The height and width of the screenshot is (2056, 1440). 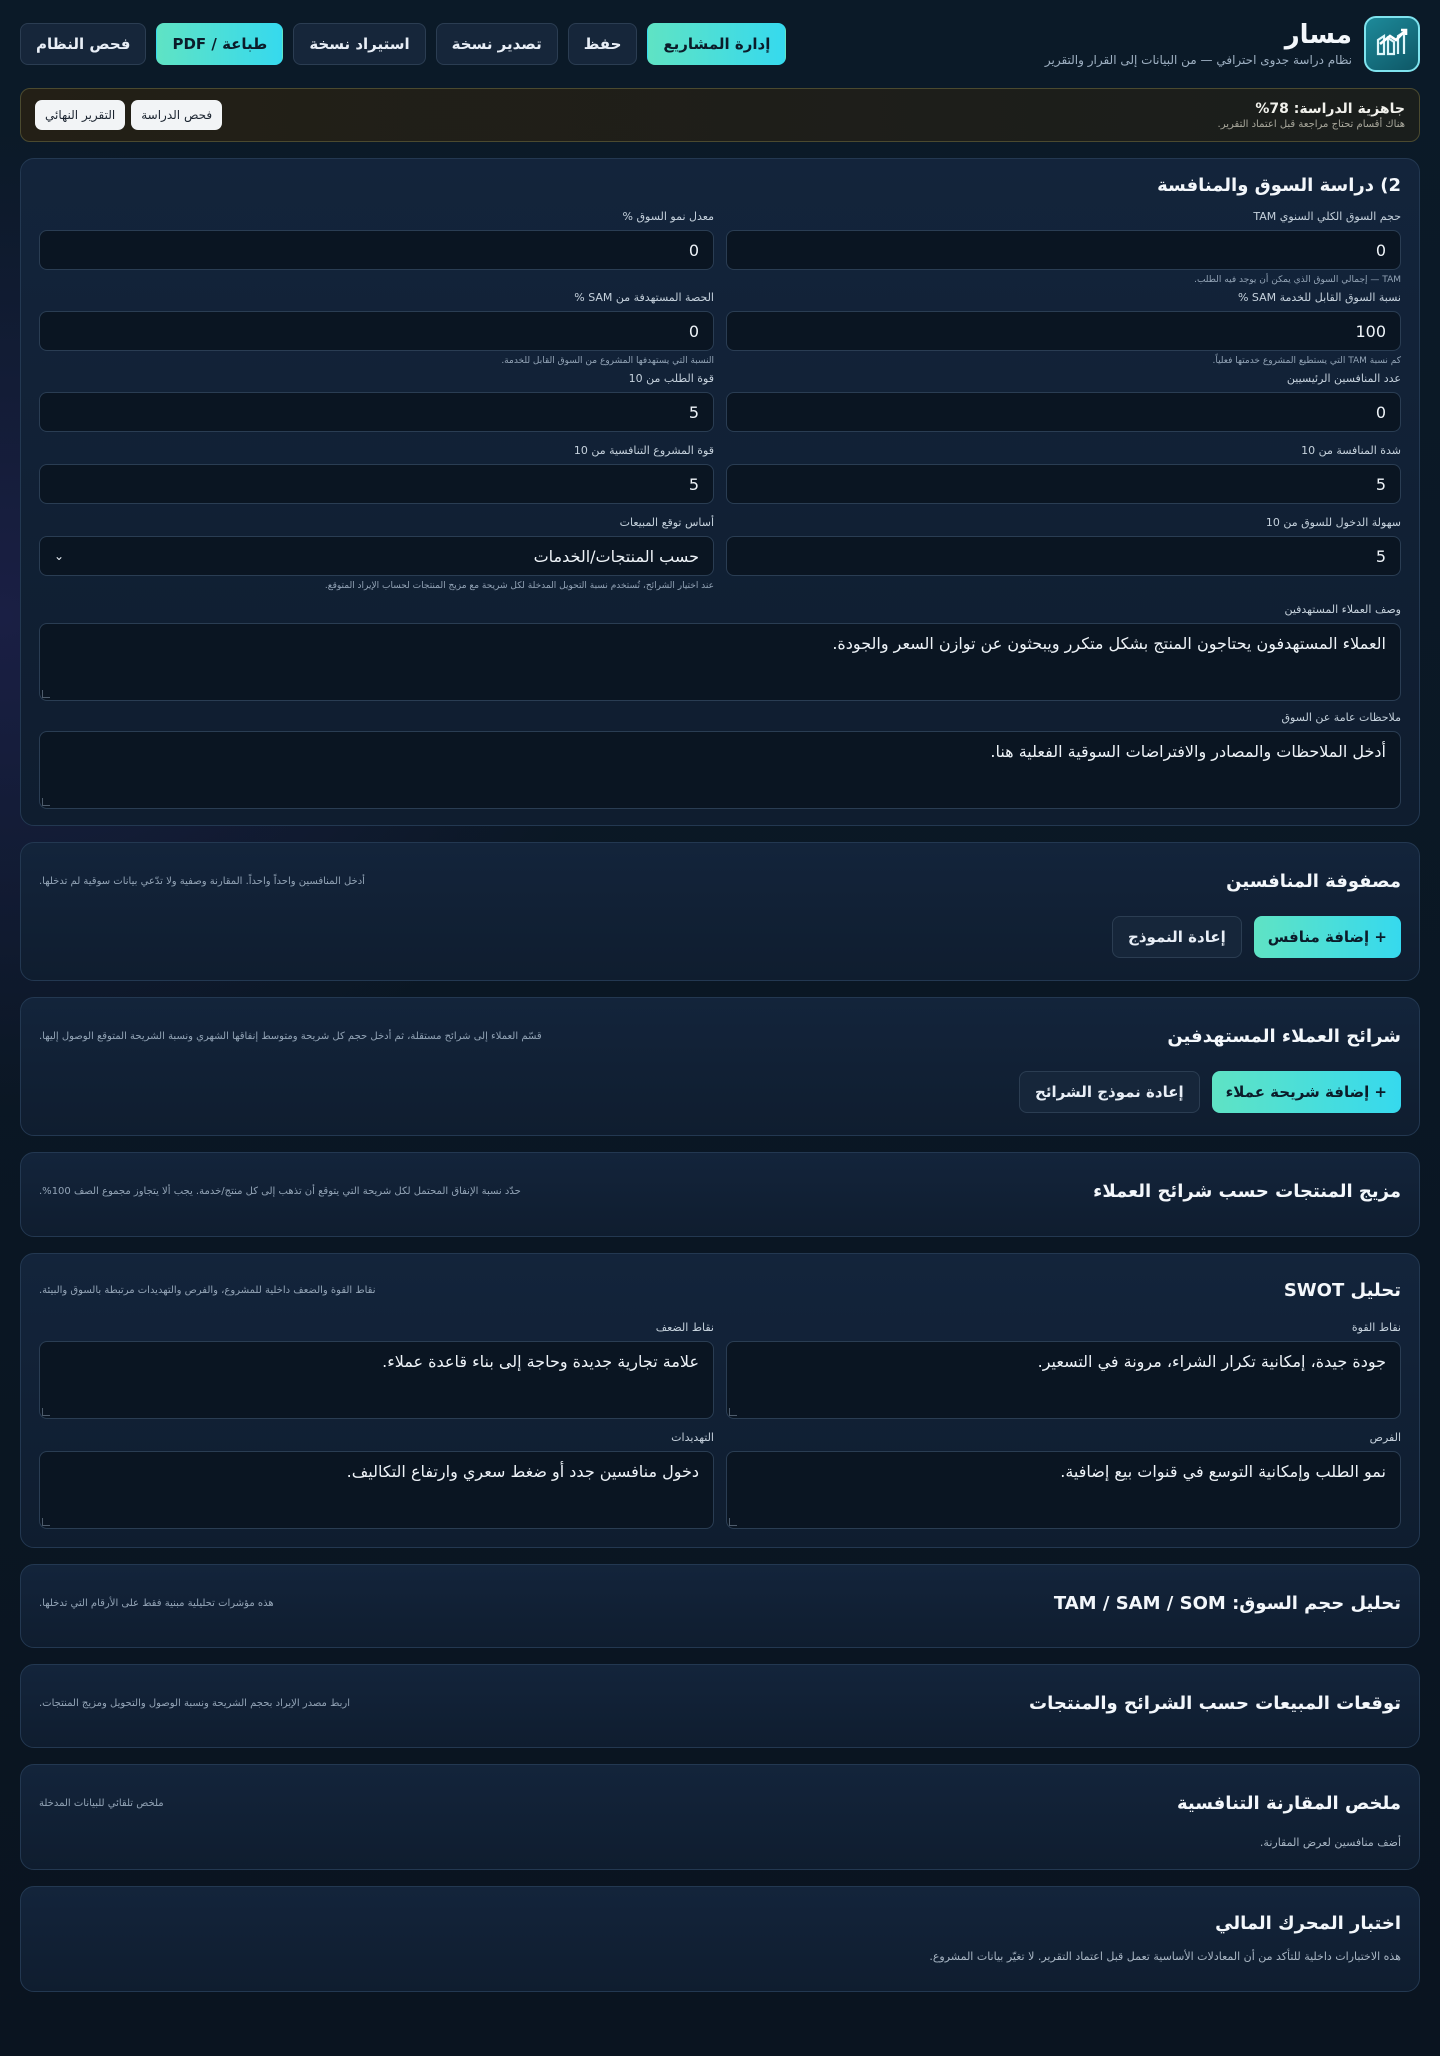 I want to click on weaknesses-label: نقاط الضعف, so click(x=684, y=1327).